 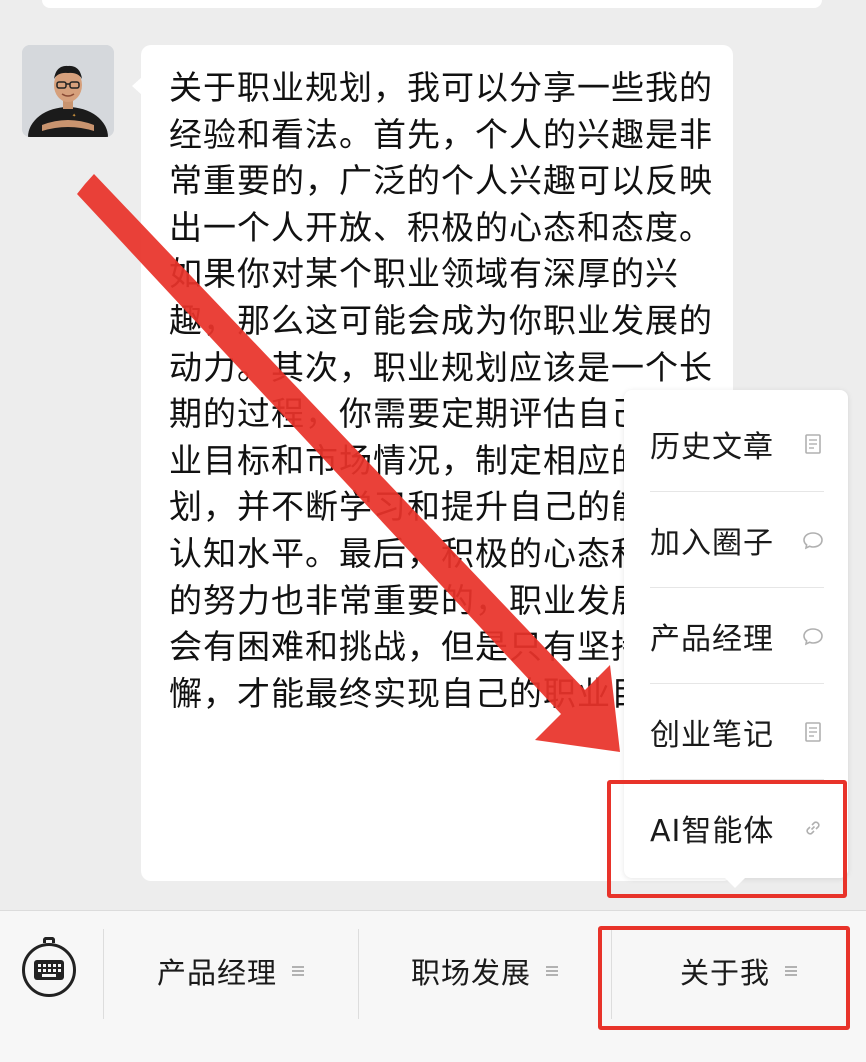 What do you see at coordinates (712, 735) in the screenshot?
I see `menu-item-label: 创业笔记` at bounding box center [712, 735].